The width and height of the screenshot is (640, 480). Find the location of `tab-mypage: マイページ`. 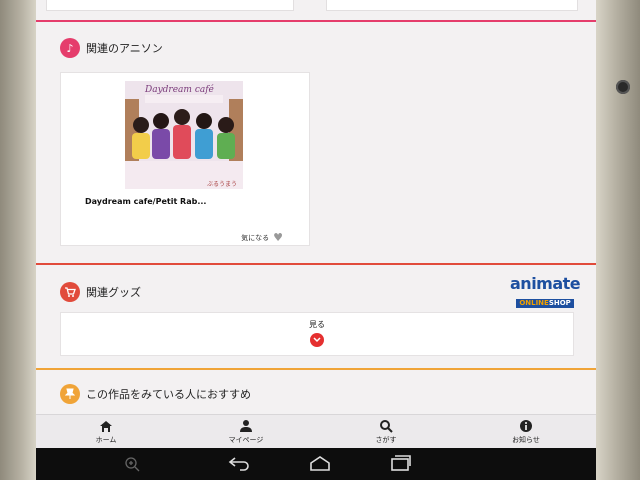

tab-mypage: マイページ is located at coordinates (246, 431).